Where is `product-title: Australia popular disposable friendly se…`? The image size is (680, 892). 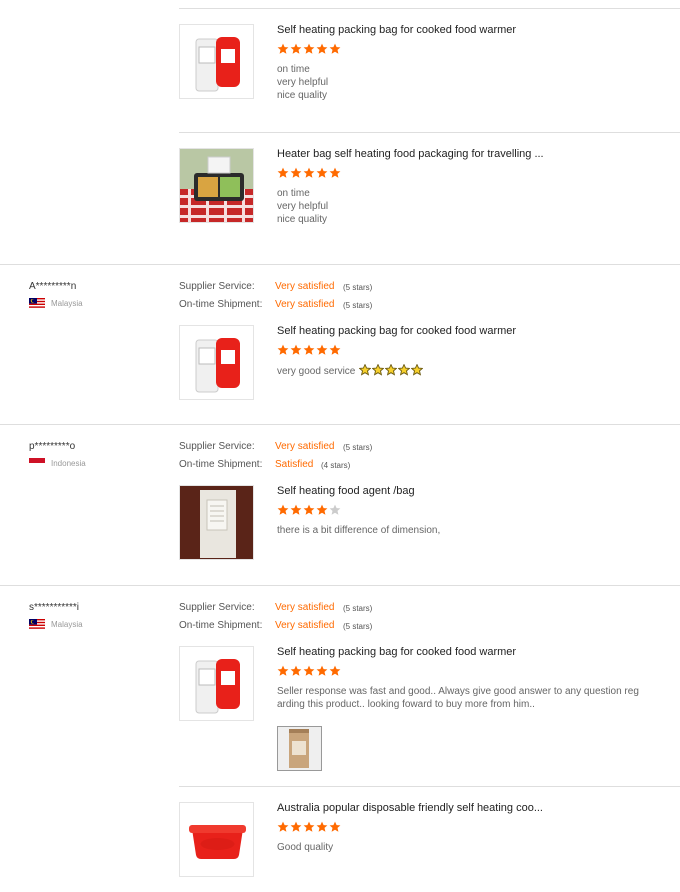
product-title: Australia popular disposable friendly se… is located at coordinates (410, 808).